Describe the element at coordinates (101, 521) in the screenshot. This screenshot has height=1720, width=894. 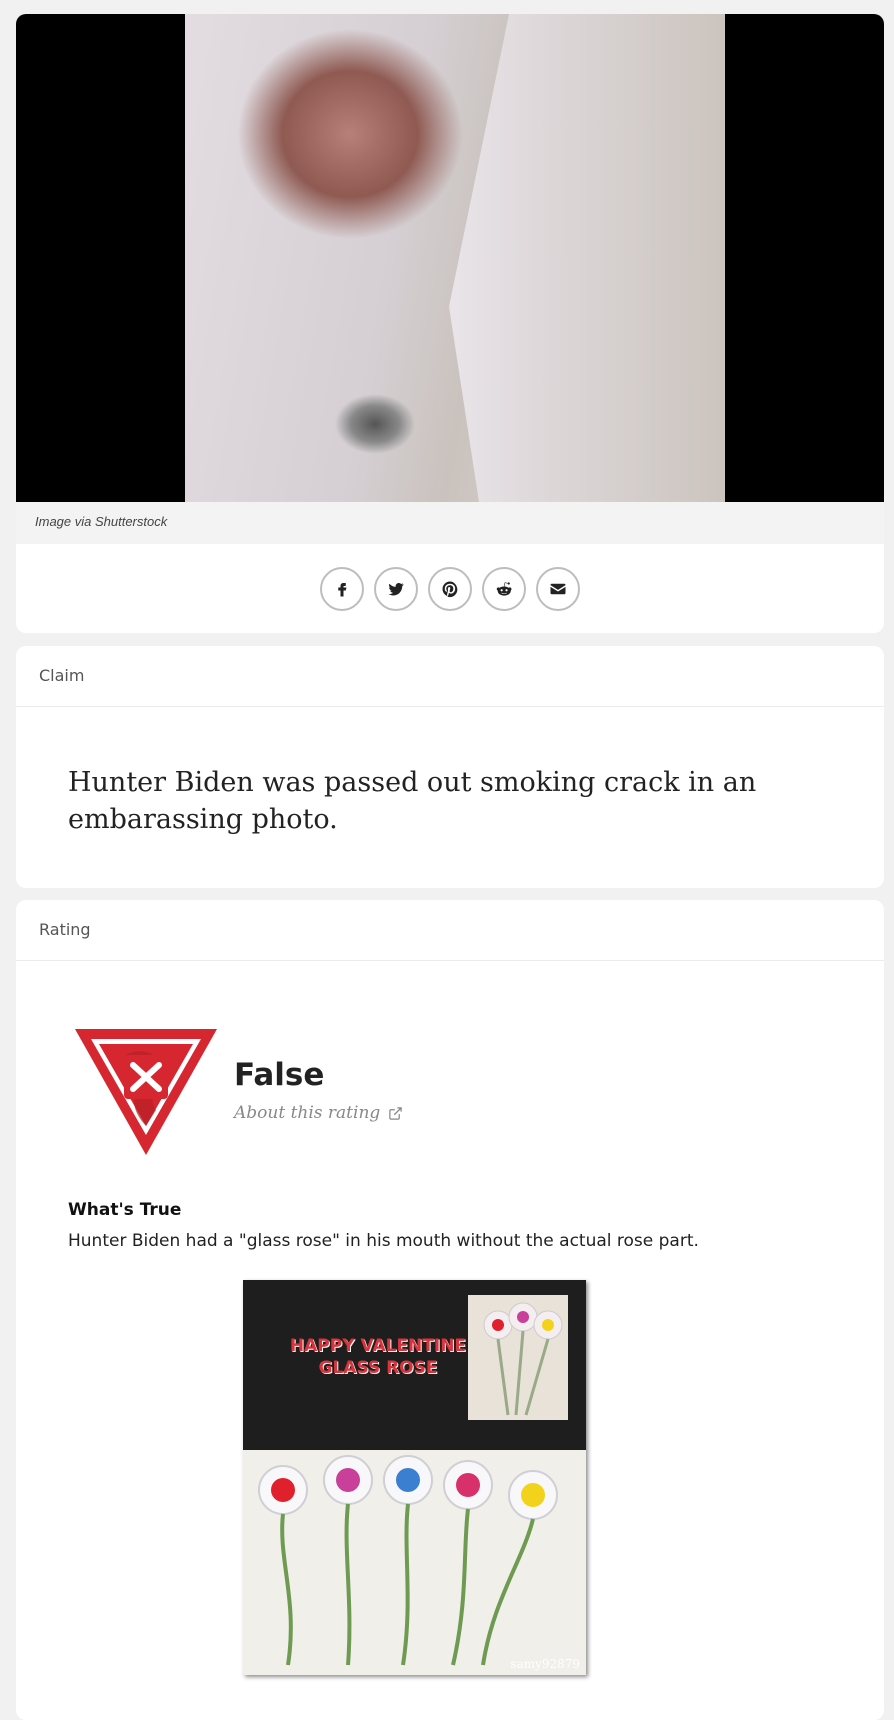
I see `image-caption-text: Image via Shutterstock` at that location.